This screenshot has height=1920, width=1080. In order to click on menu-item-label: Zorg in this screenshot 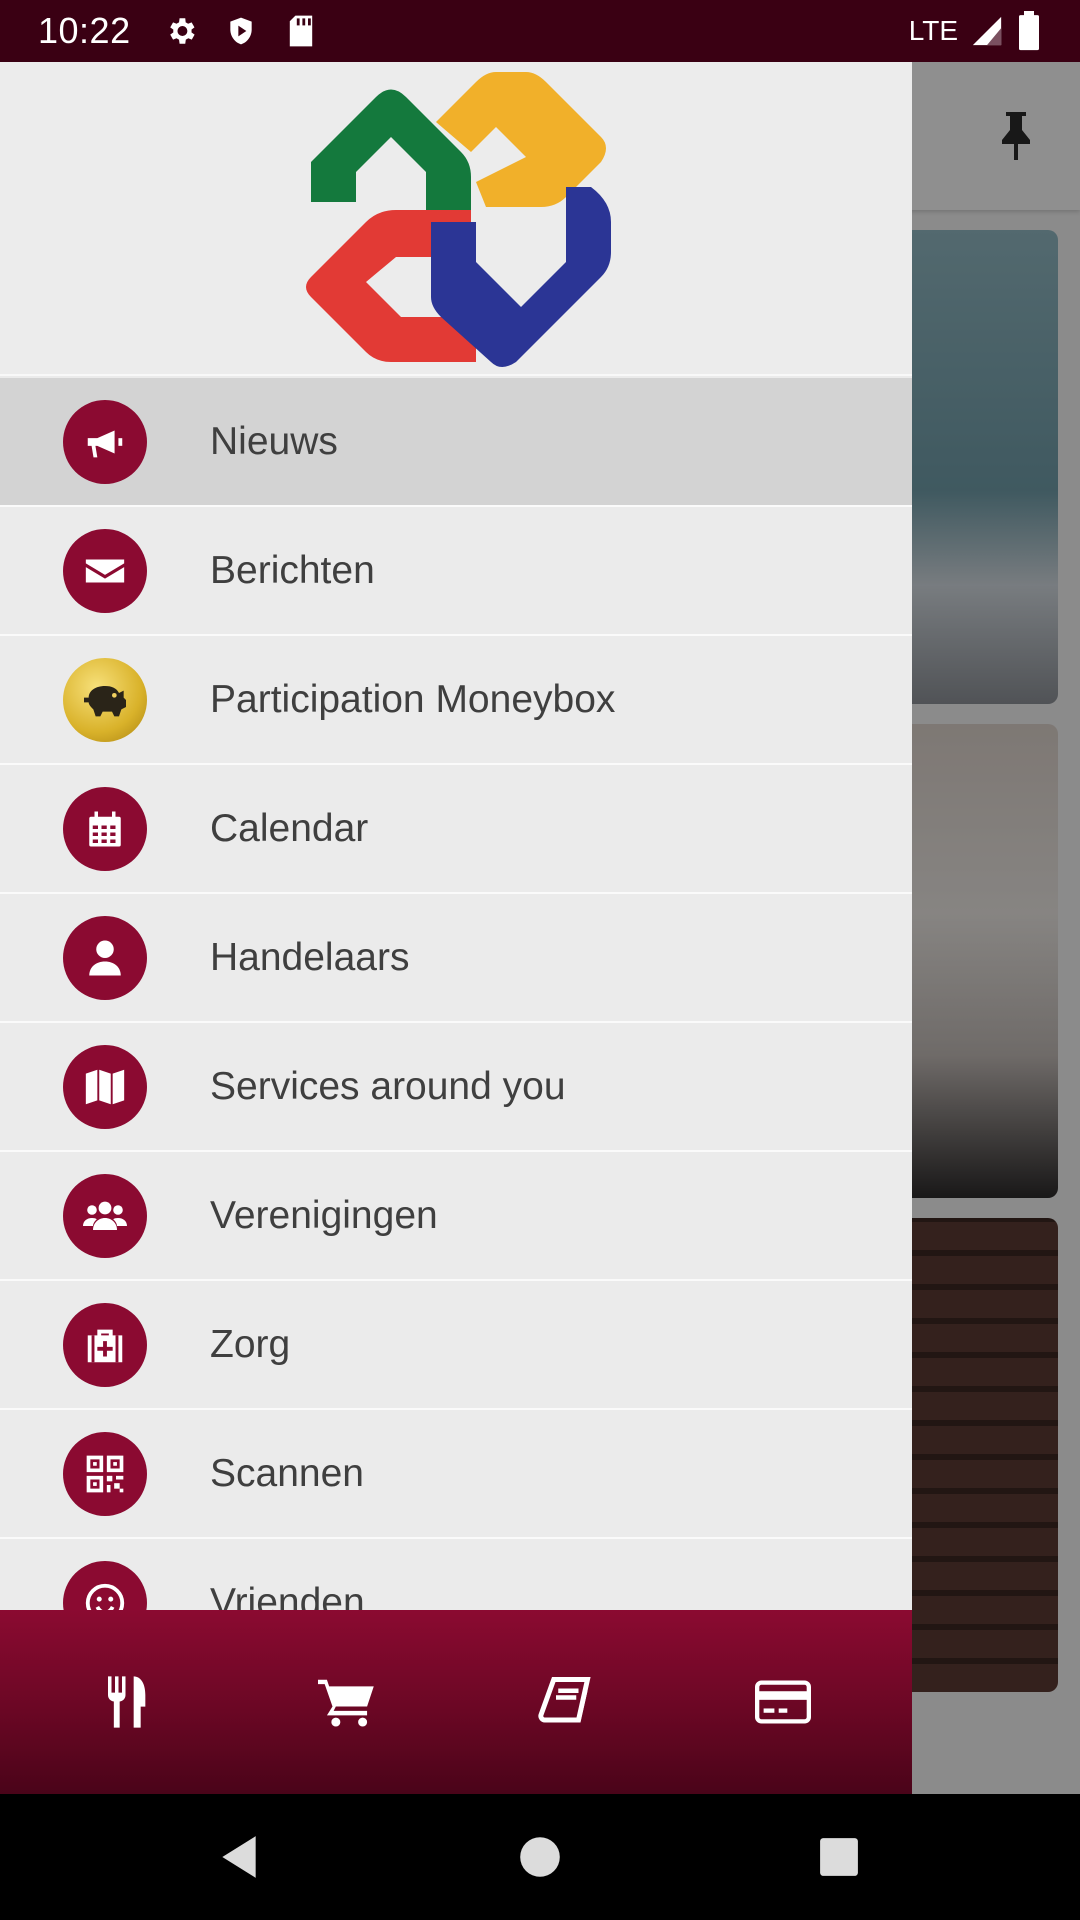, I will do `click(250, 1344)`.